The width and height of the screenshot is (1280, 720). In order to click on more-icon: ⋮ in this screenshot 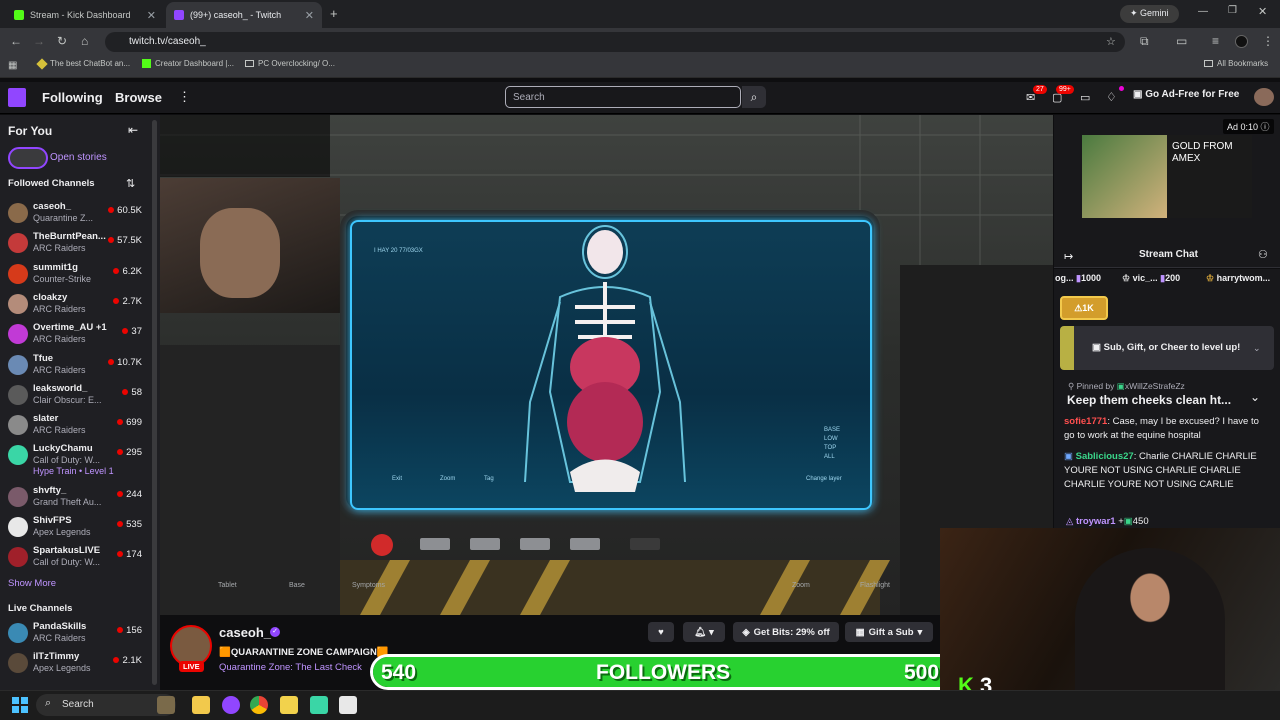, I will do `click(184, 97)`.